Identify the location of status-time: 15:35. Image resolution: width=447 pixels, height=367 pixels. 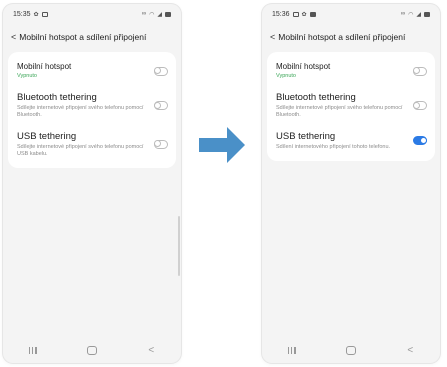
(22, 14).